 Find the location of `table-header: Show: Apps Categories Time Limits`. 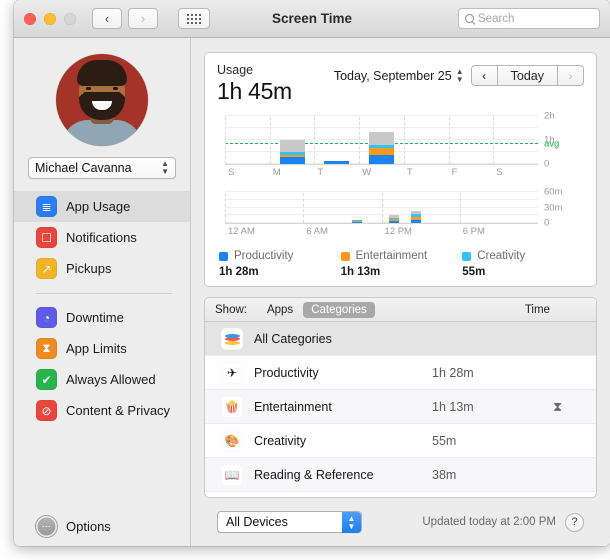

table-header: Show: Apps Categories Time Limits is located at coordinates (400, 310).